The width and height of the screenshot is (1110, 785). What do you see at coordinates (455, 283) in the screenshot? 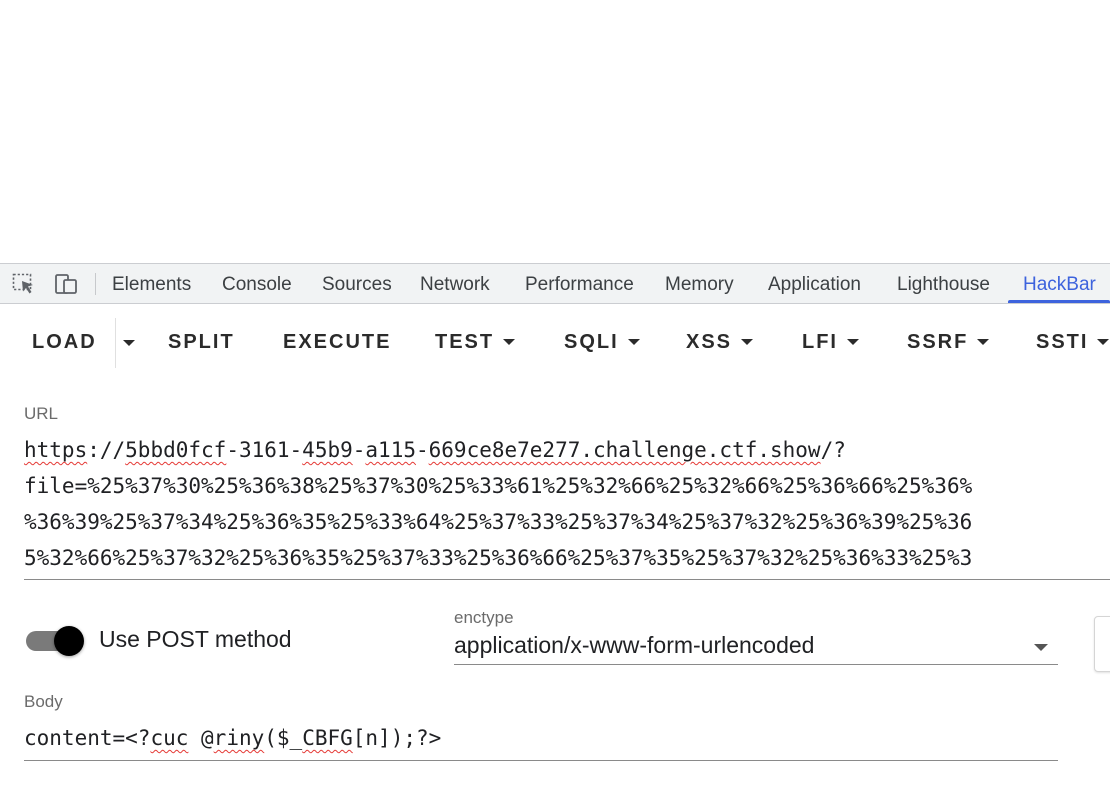
I see `tab-network: Network` at bounding box center [455, 283].